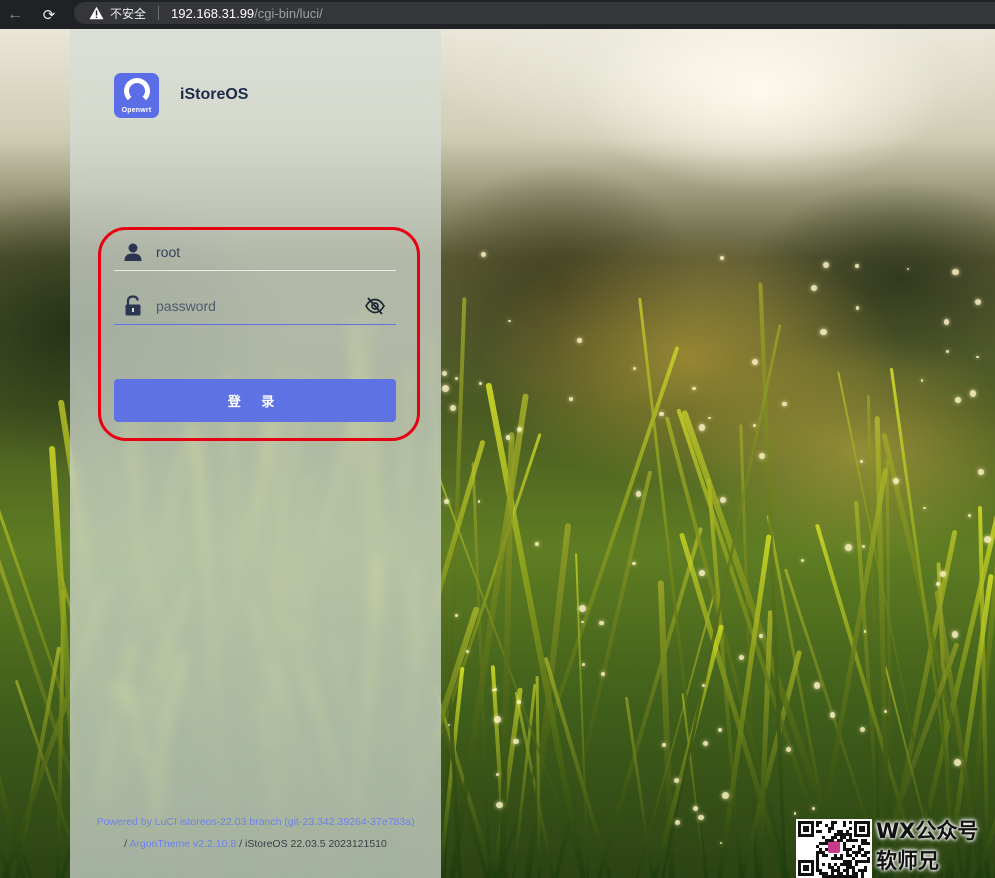 The image size is (995, 878). I want to click on login-button: 登 录, so click(255, 400).